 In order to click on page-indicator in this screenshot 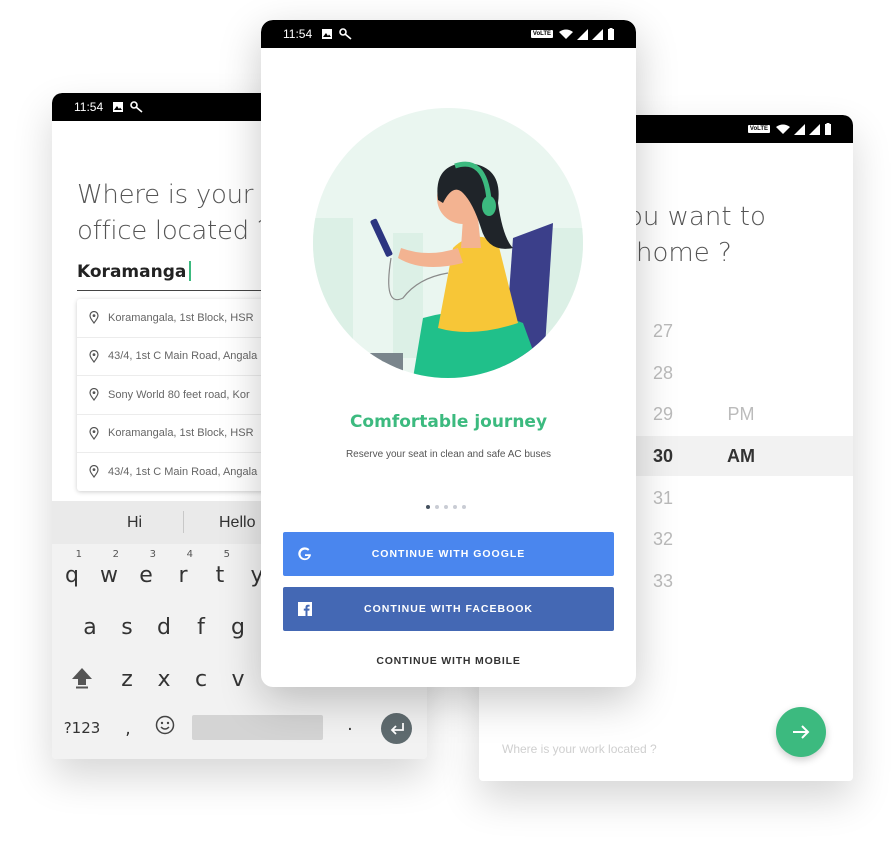, I will do `click(446, 507)`.